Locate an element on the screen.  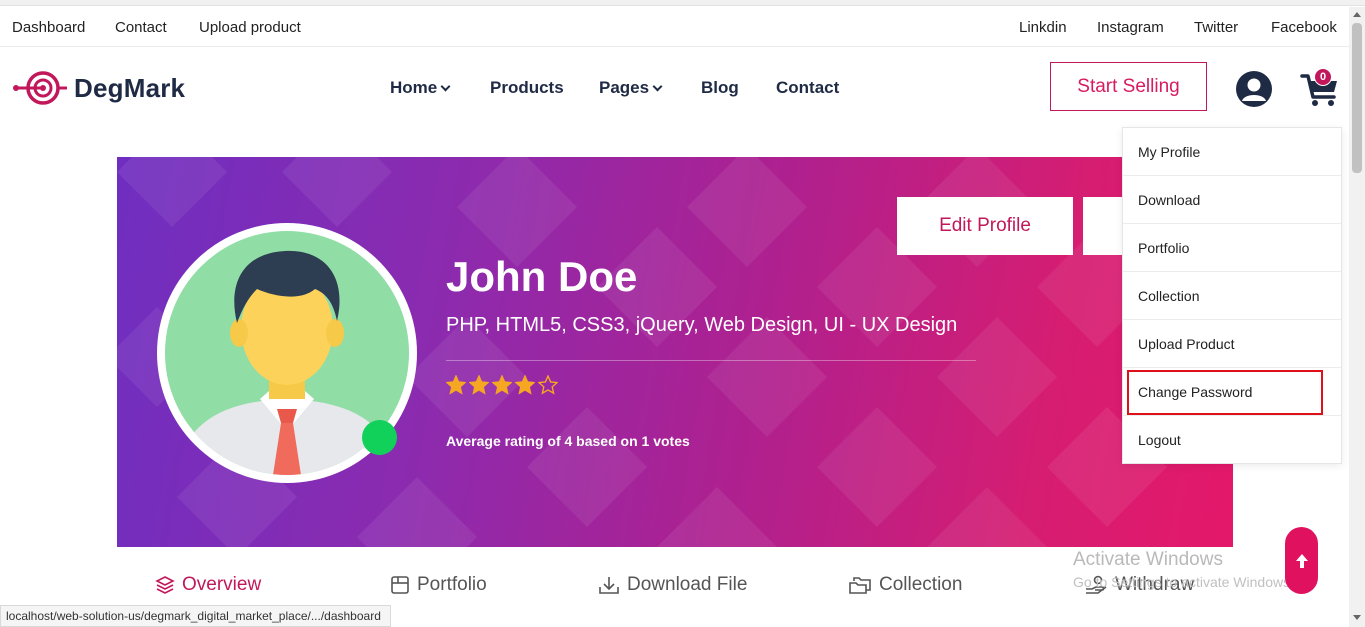
nav-label-pages: Pages is located at coordinates (624, 87).